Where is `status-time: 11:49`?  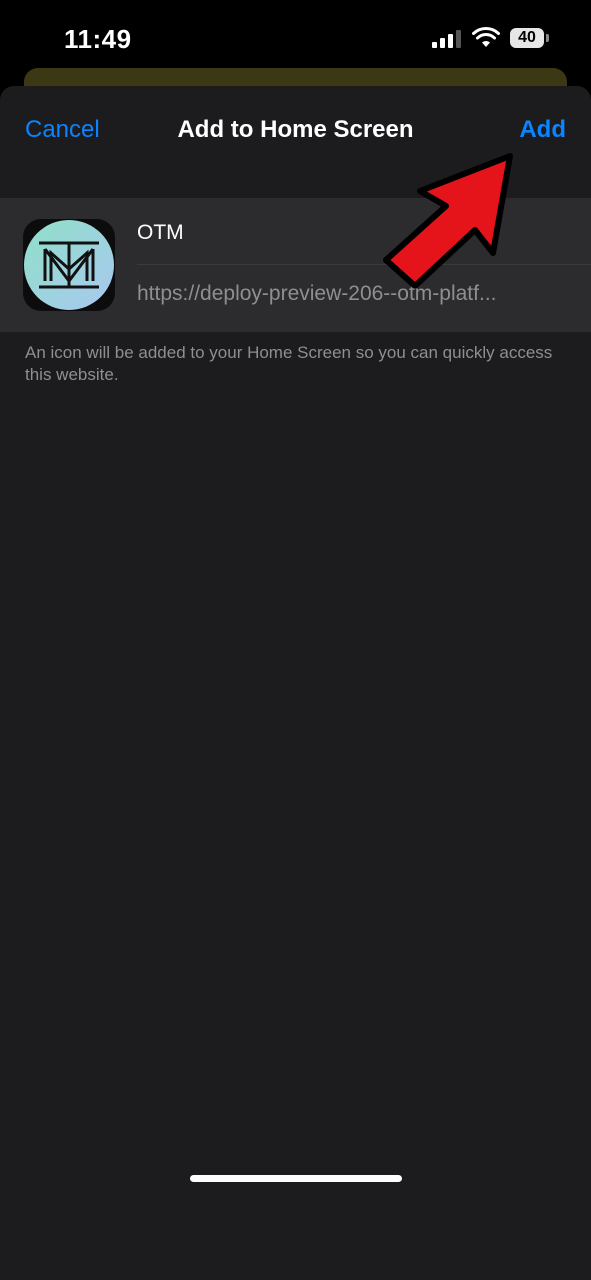 status-time: 11:49 is located at coordinates (98, 39).